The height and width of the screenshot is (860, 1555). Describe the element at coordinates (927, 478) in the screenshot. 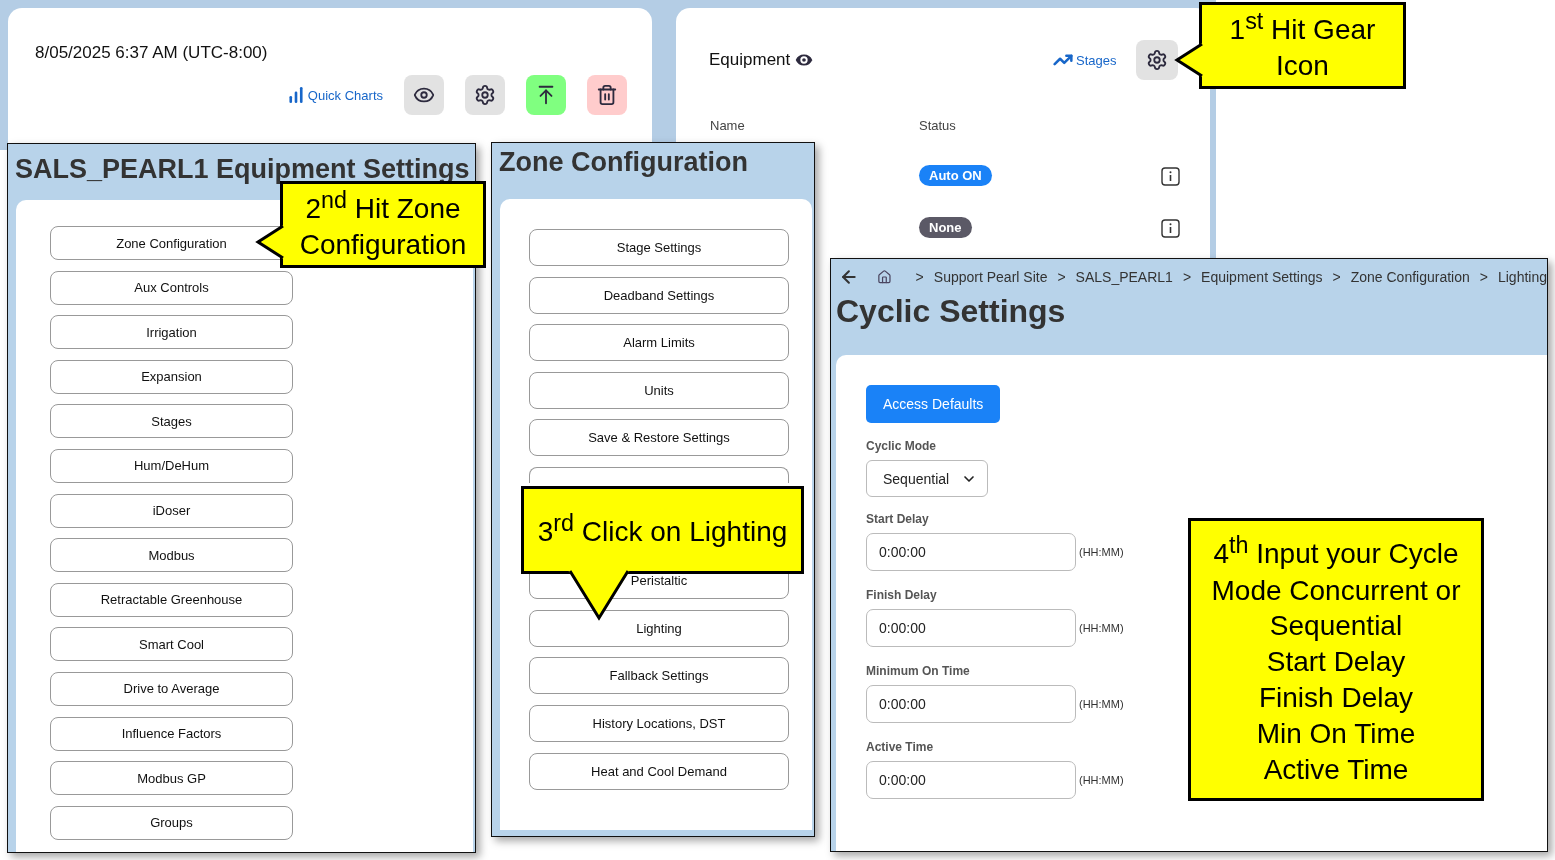

I see `cyclic-mode-select: Sequential` at that location.